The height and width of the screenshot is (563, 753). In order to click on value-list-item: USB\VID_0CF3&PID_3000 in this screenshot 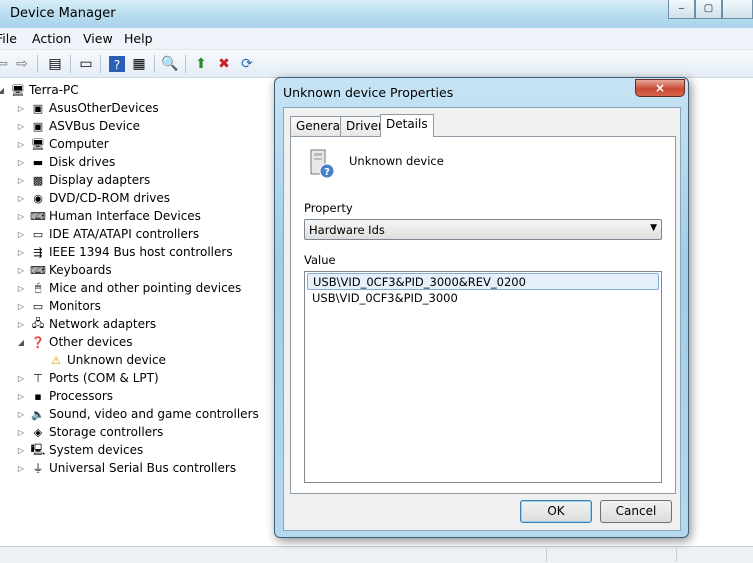, I will do `click(483, 298)`.